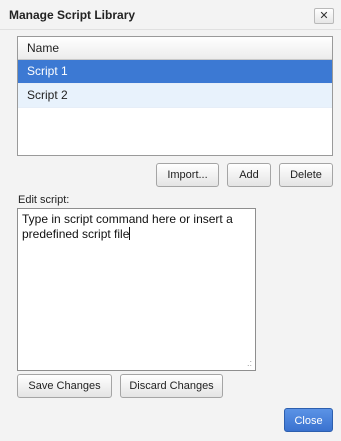 The image size is (341, 441). I want to click on add-button: Add, so click(249, 175).